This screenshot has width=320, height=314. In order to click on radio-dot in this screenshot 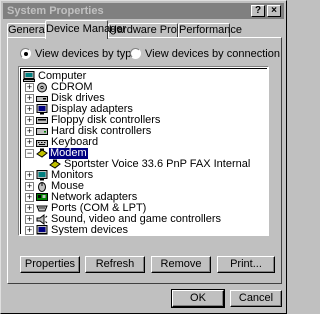, I will do `click(26, 54)`.